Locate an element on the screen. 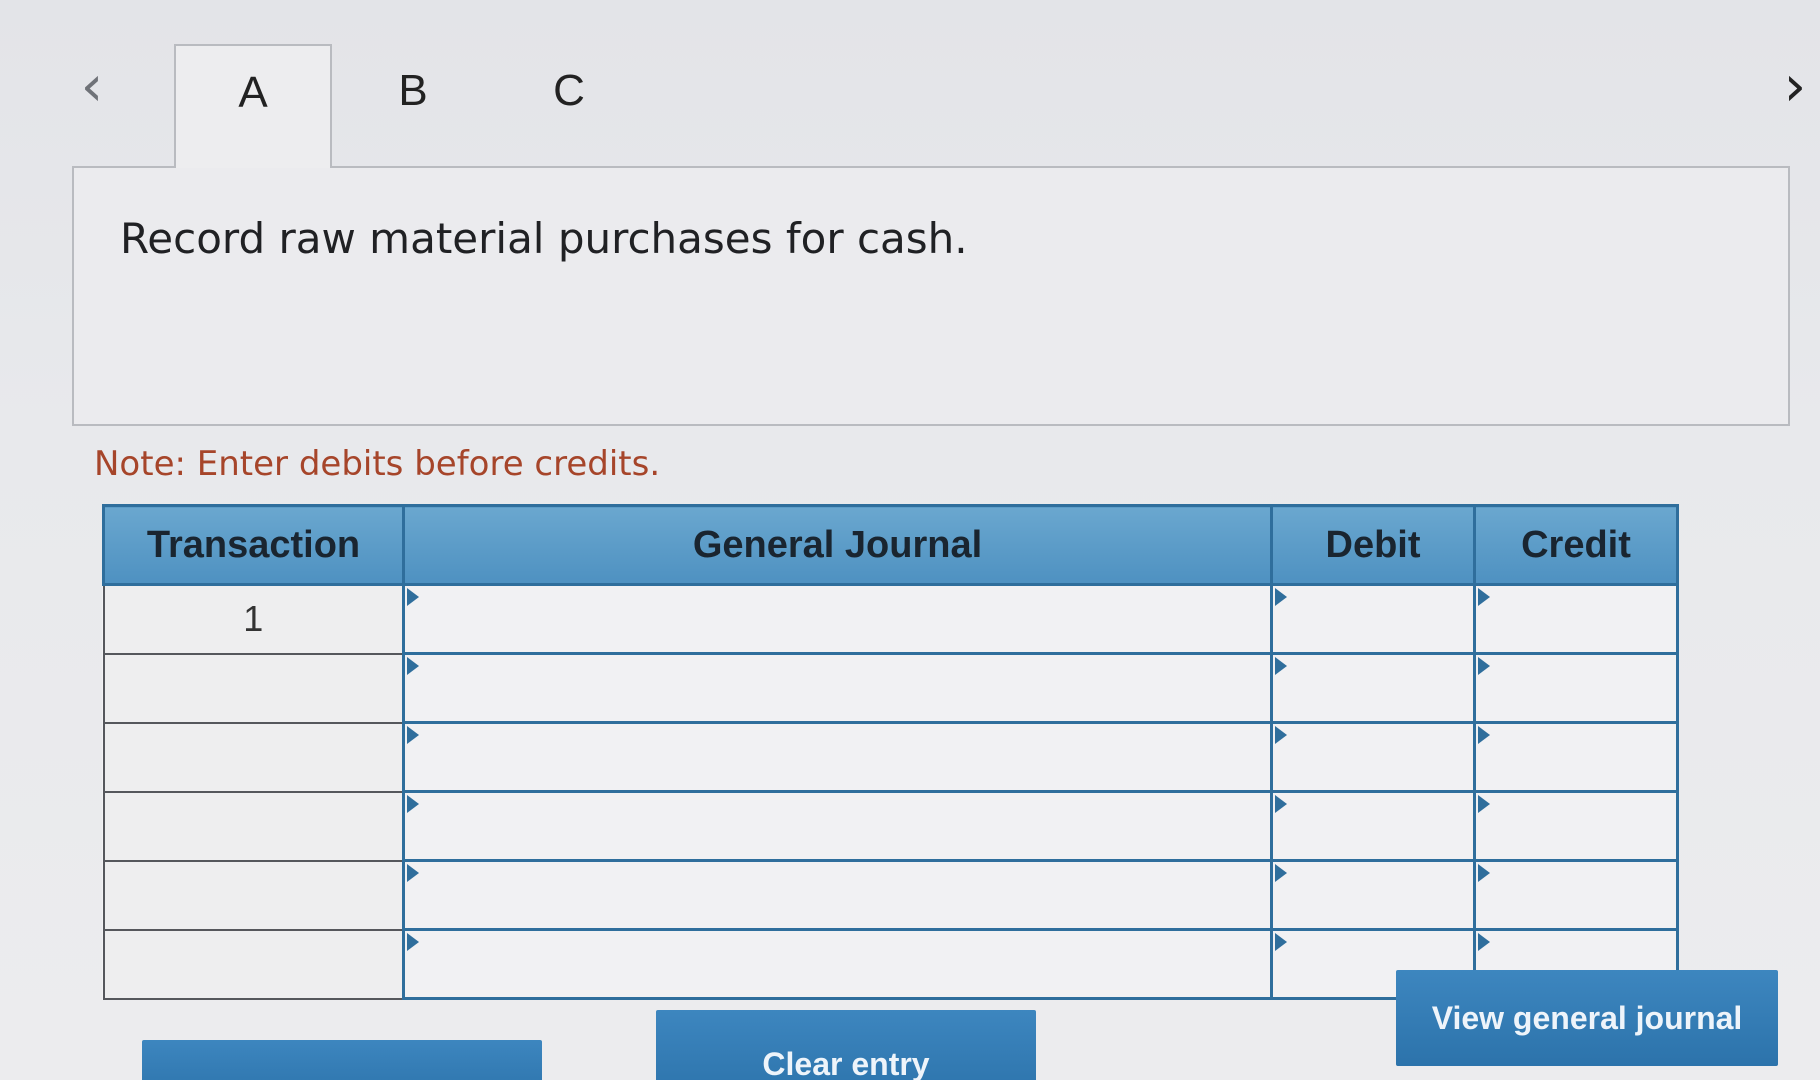 This screenshot has height=1080, width=1820. tab-c: C is located at coordinates (569, 106).